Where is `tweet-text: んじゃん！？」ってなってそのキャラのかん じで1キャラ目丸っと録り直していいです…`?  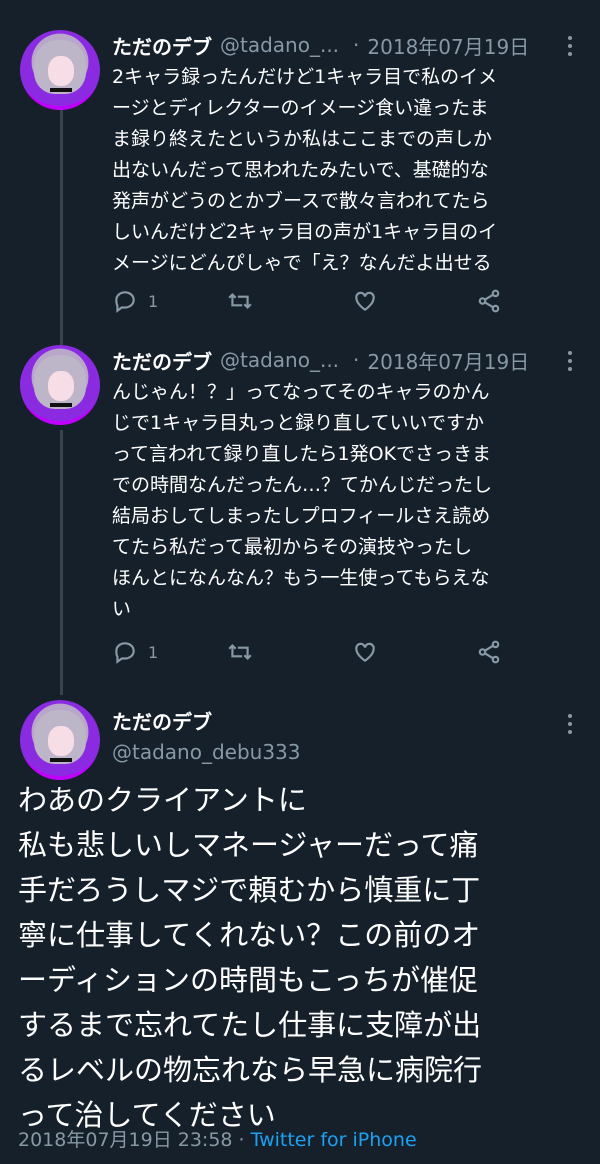 tweet-text: んじゃん！？」ってなってそのキャラのかん じで1キャラ目丸っと録り直していいです… is located at coordinates (302, 500).